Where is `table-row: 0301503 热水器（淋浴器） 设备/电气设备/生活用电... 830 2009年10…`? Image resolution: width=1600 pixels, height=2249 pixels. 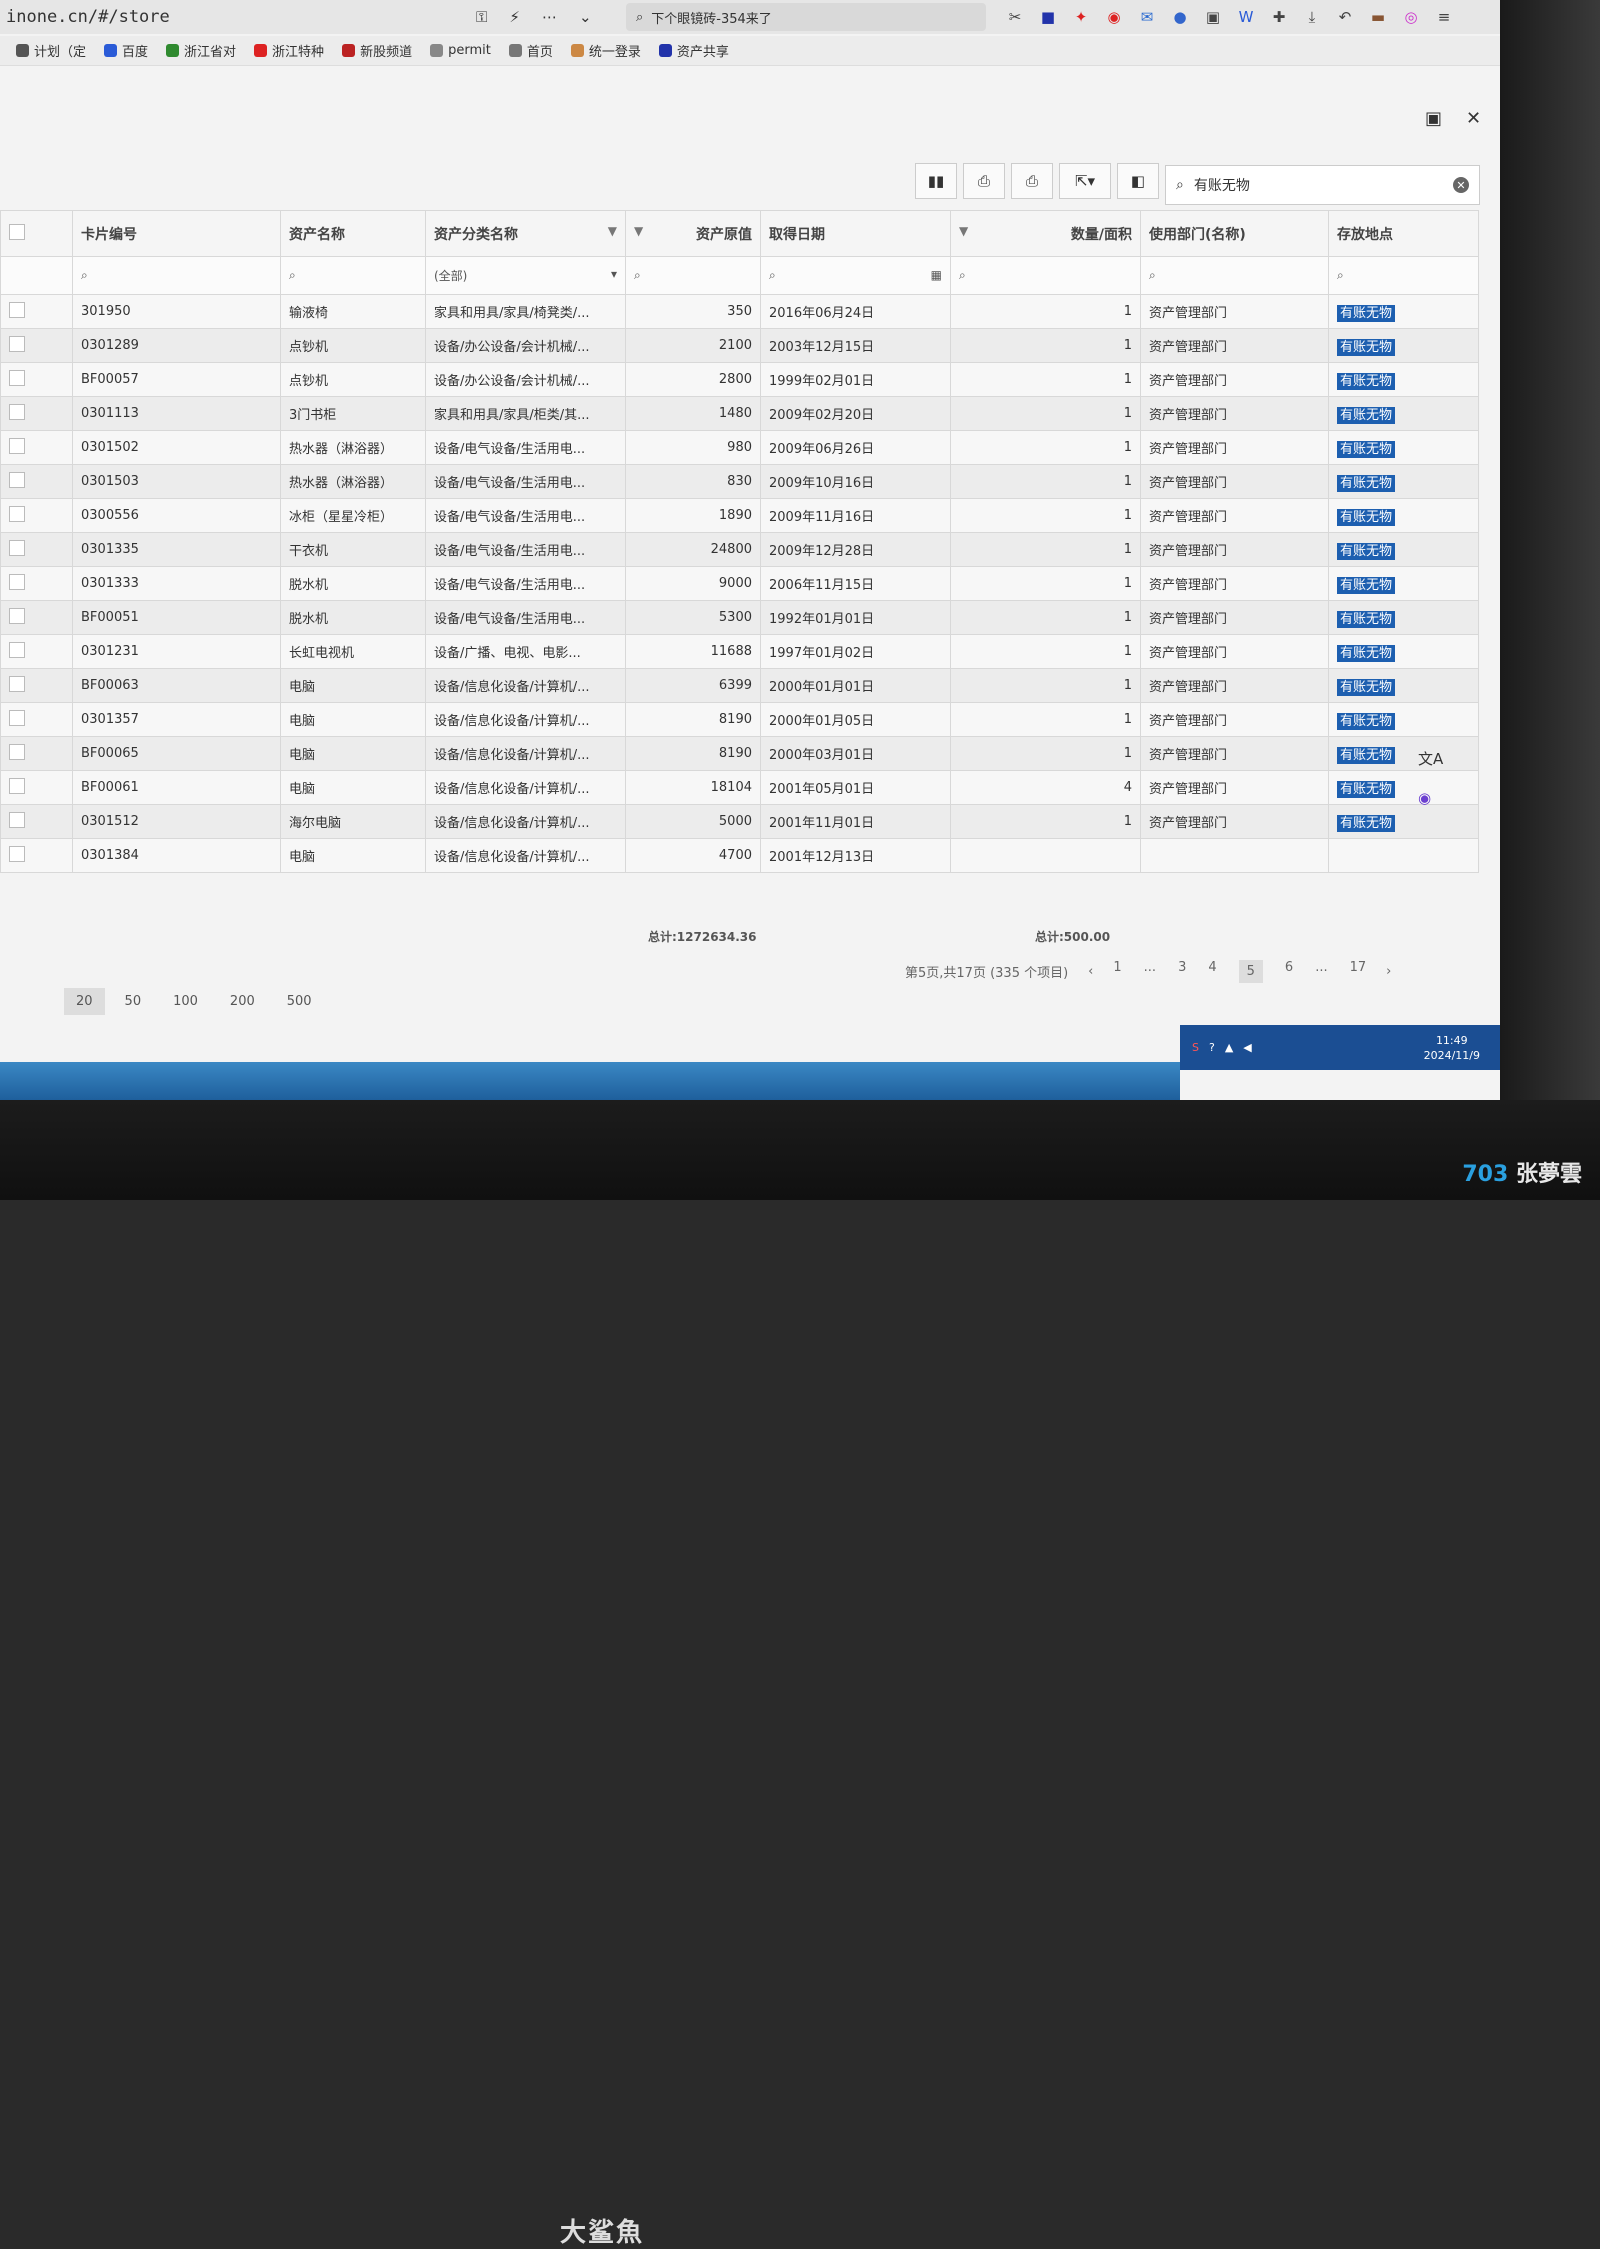 table-row: 0301503 热水器（淋浴器） 设备/电气设备/生活用电... 830 2009年10… is located at coordinates (739, 481).